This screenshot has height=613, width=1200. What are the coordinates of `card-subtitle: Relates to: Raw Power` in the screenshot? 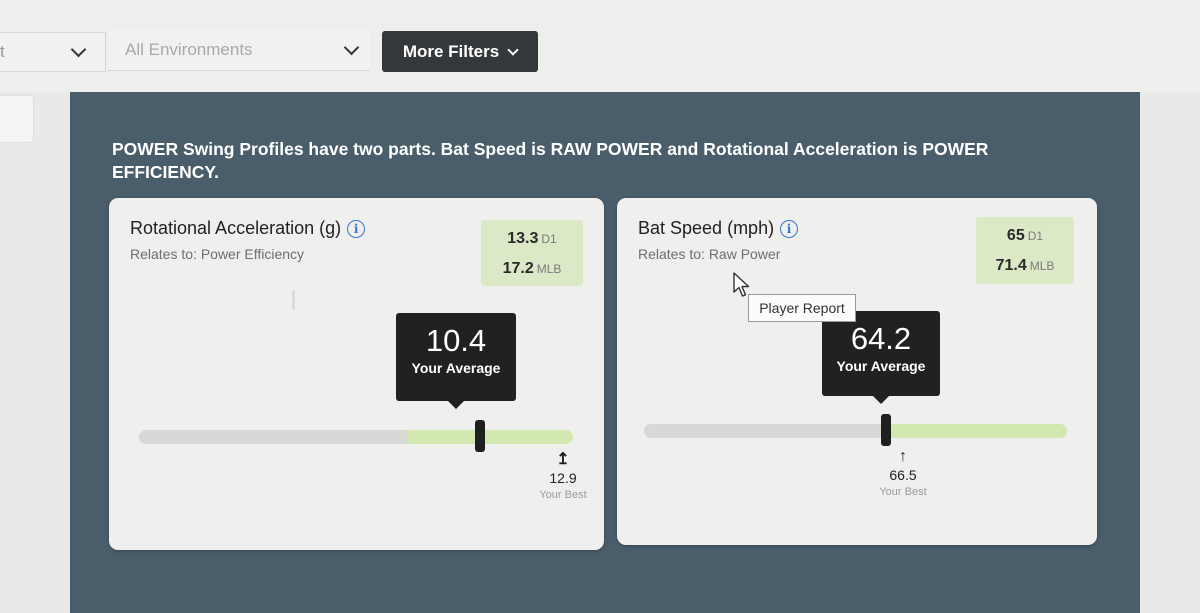 It's located at (709, 254).